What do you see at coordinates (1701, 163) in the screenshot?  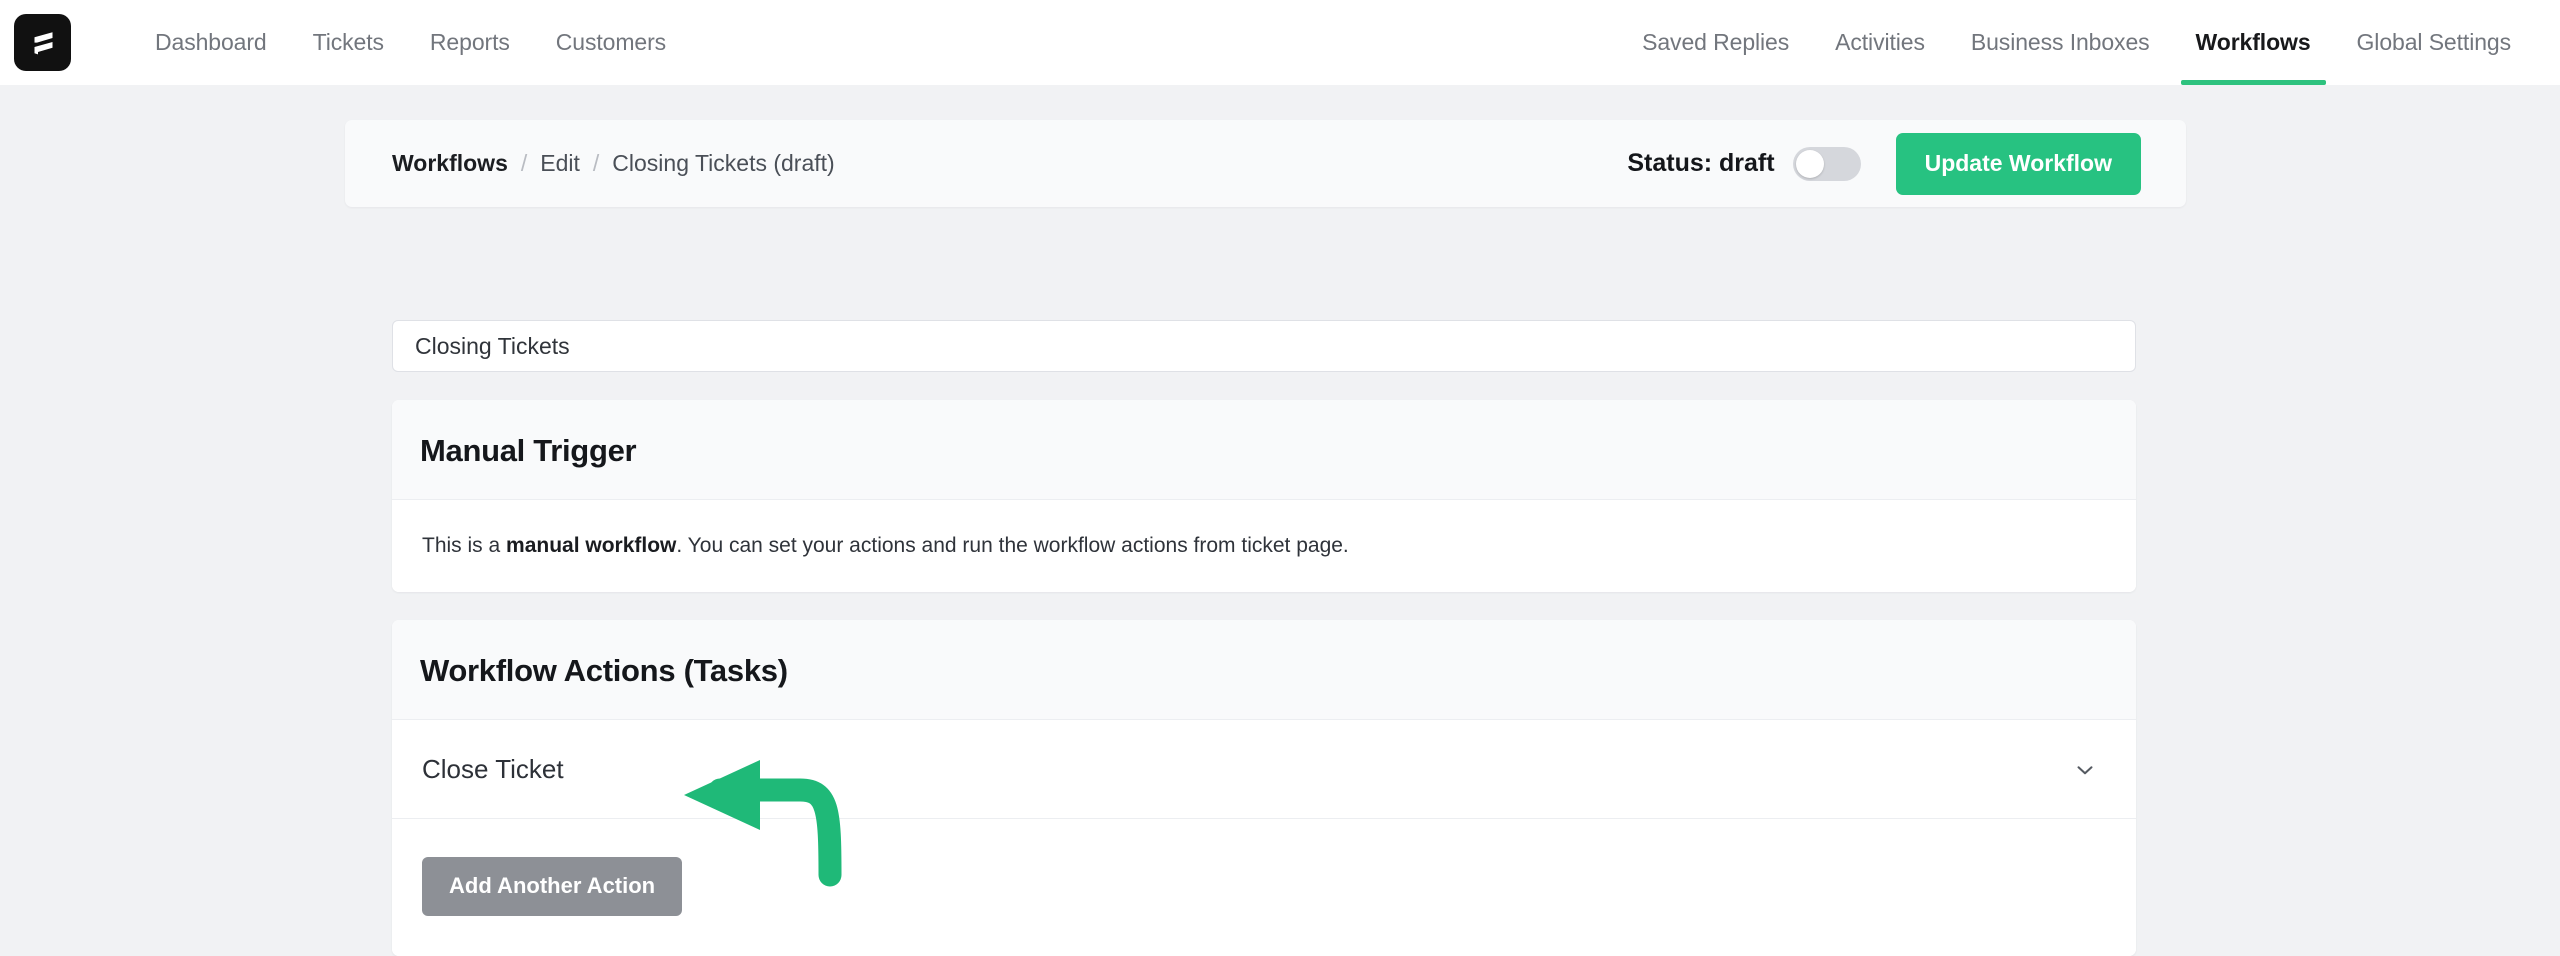 I see `status-badge: Status: draft` at bounding box center [1701, 163].